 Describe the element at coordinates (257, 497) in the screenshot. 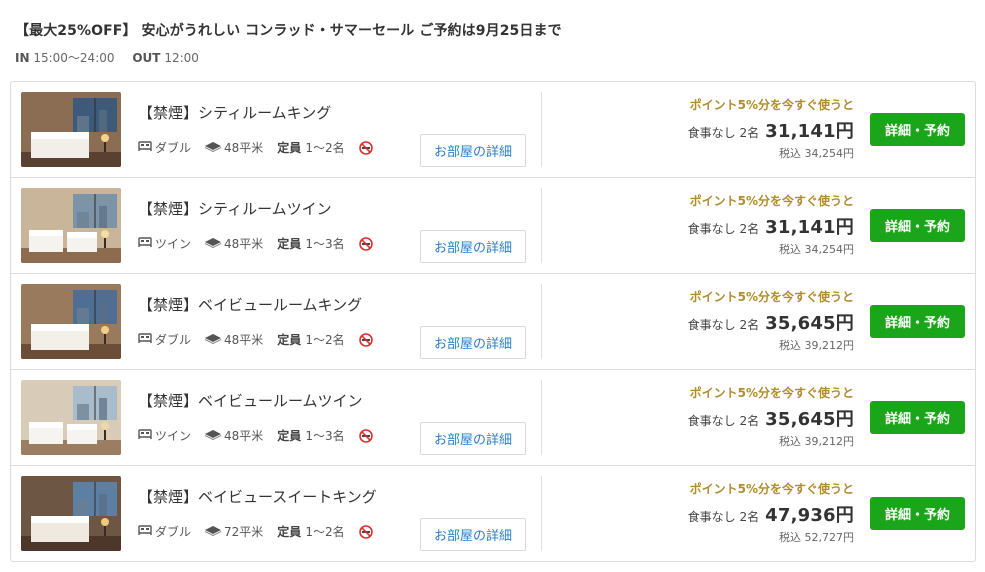

I see `room-name: 【禁煙】ベイビュースイートキング` at that location.